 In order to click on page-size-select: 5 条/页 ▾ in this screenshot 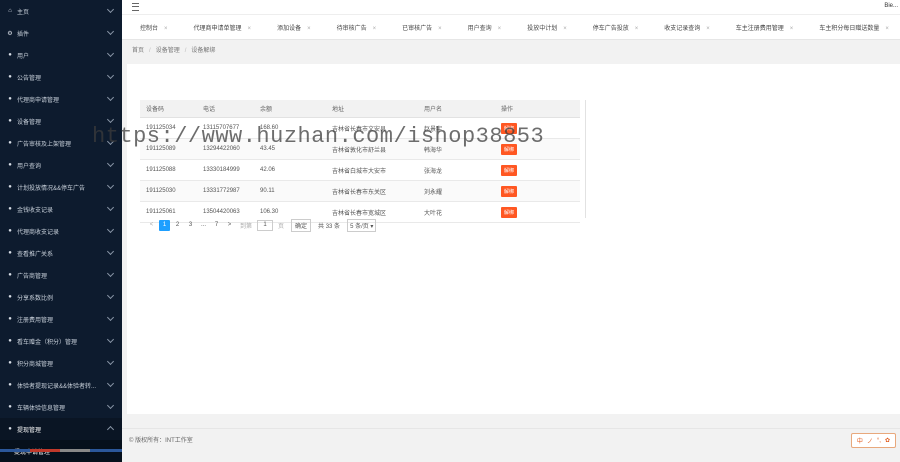, I will do `click(362, 225)`.